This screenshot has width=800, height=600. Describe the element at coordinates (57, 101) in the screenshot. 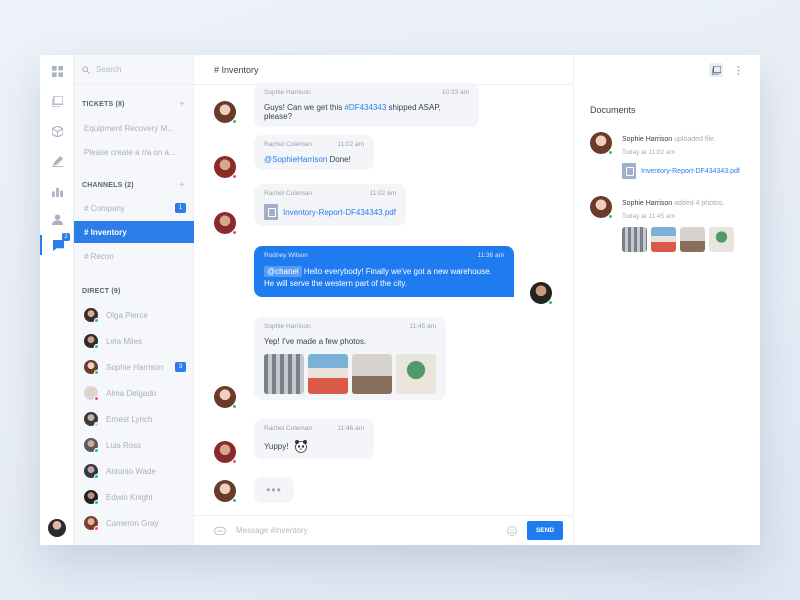

I see `library-icon` at that location.